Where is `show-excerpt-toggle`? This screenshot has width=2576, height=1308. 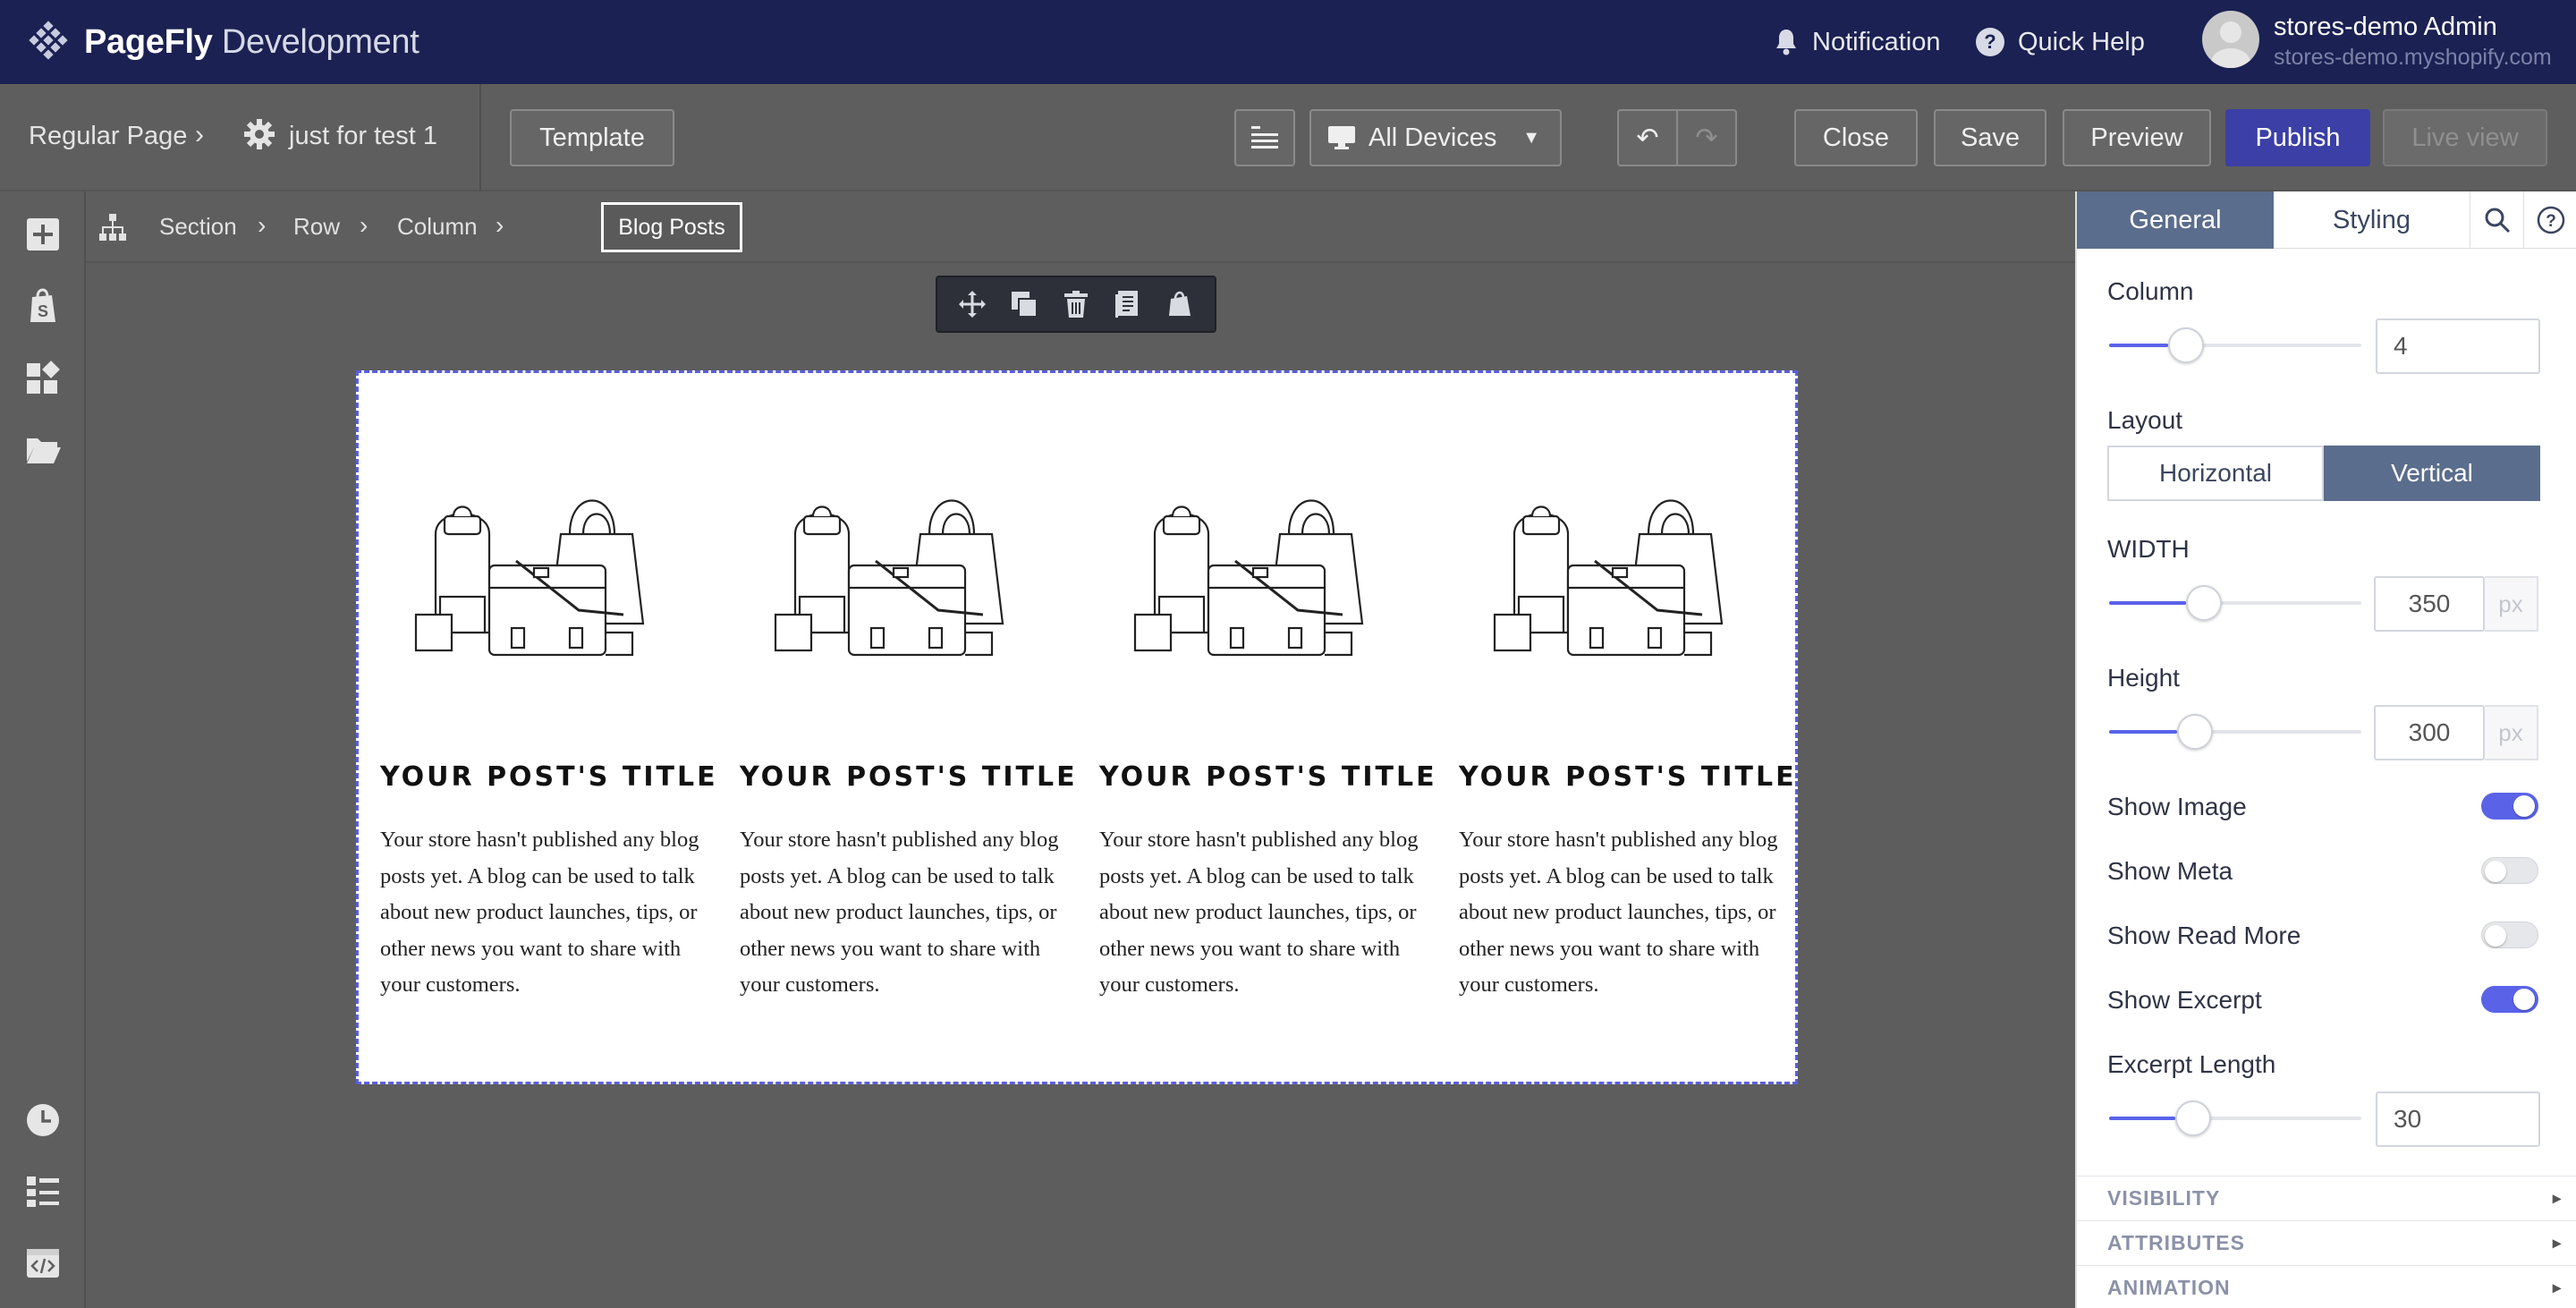 show-excerpt-toggle is located at coordinates (2509, 999).